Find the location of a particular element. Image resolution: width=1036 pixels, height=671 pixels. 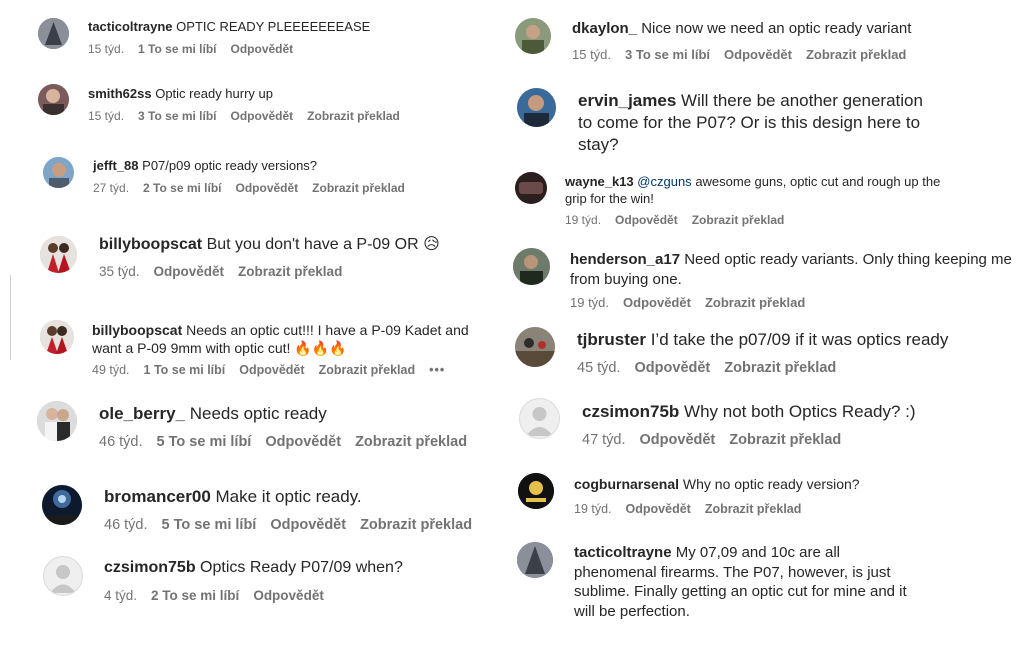

comment-username: smith62ss is located at coordinates (120, 93).